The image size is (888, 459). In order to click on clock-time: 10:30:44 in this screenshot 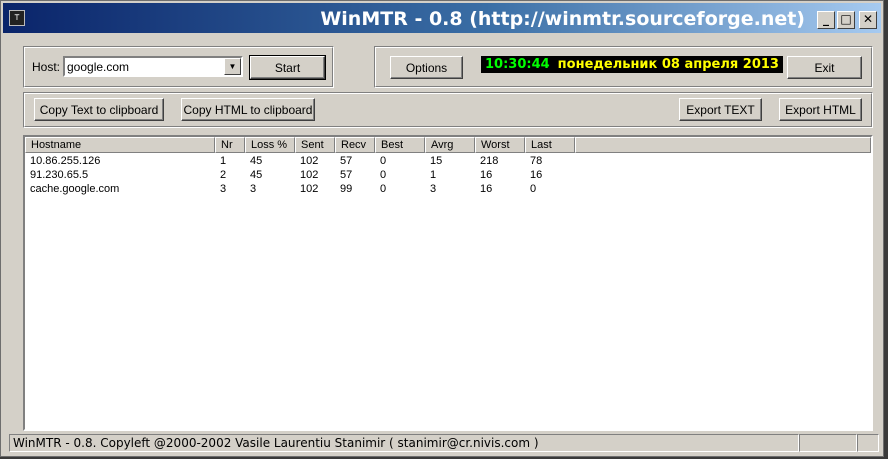, I will do `click(517, 64)`.